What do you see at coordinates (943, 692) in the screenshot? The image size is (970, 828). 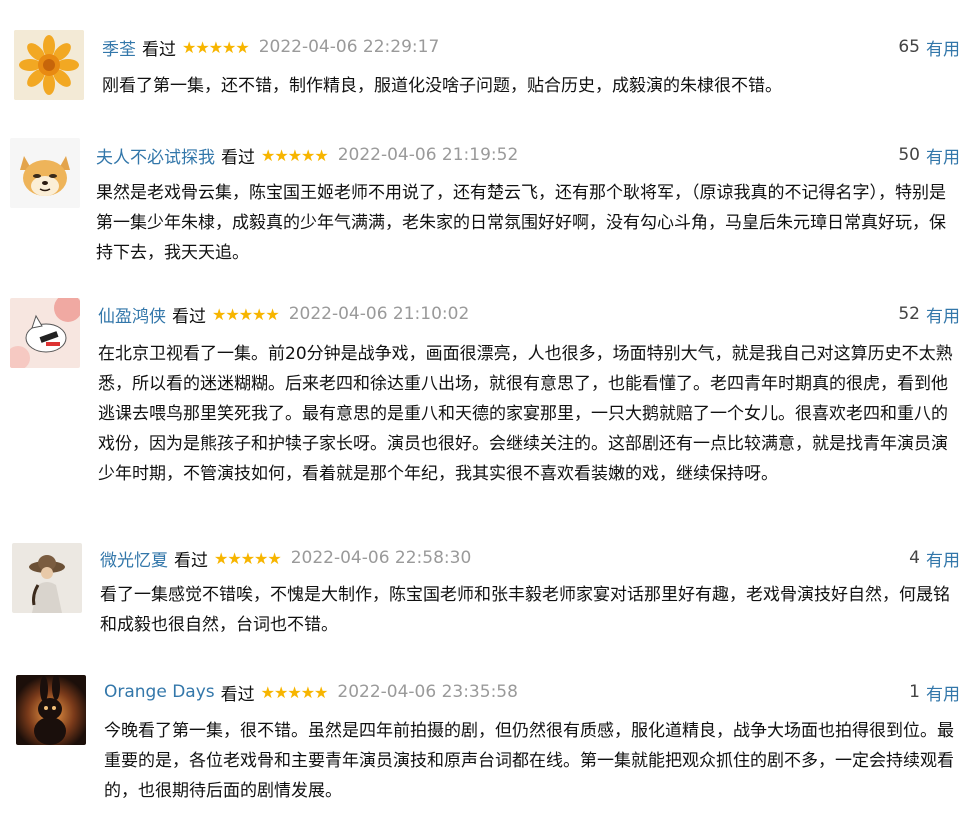 I see `useful-button: 有用` at bounding box center [943, 692].